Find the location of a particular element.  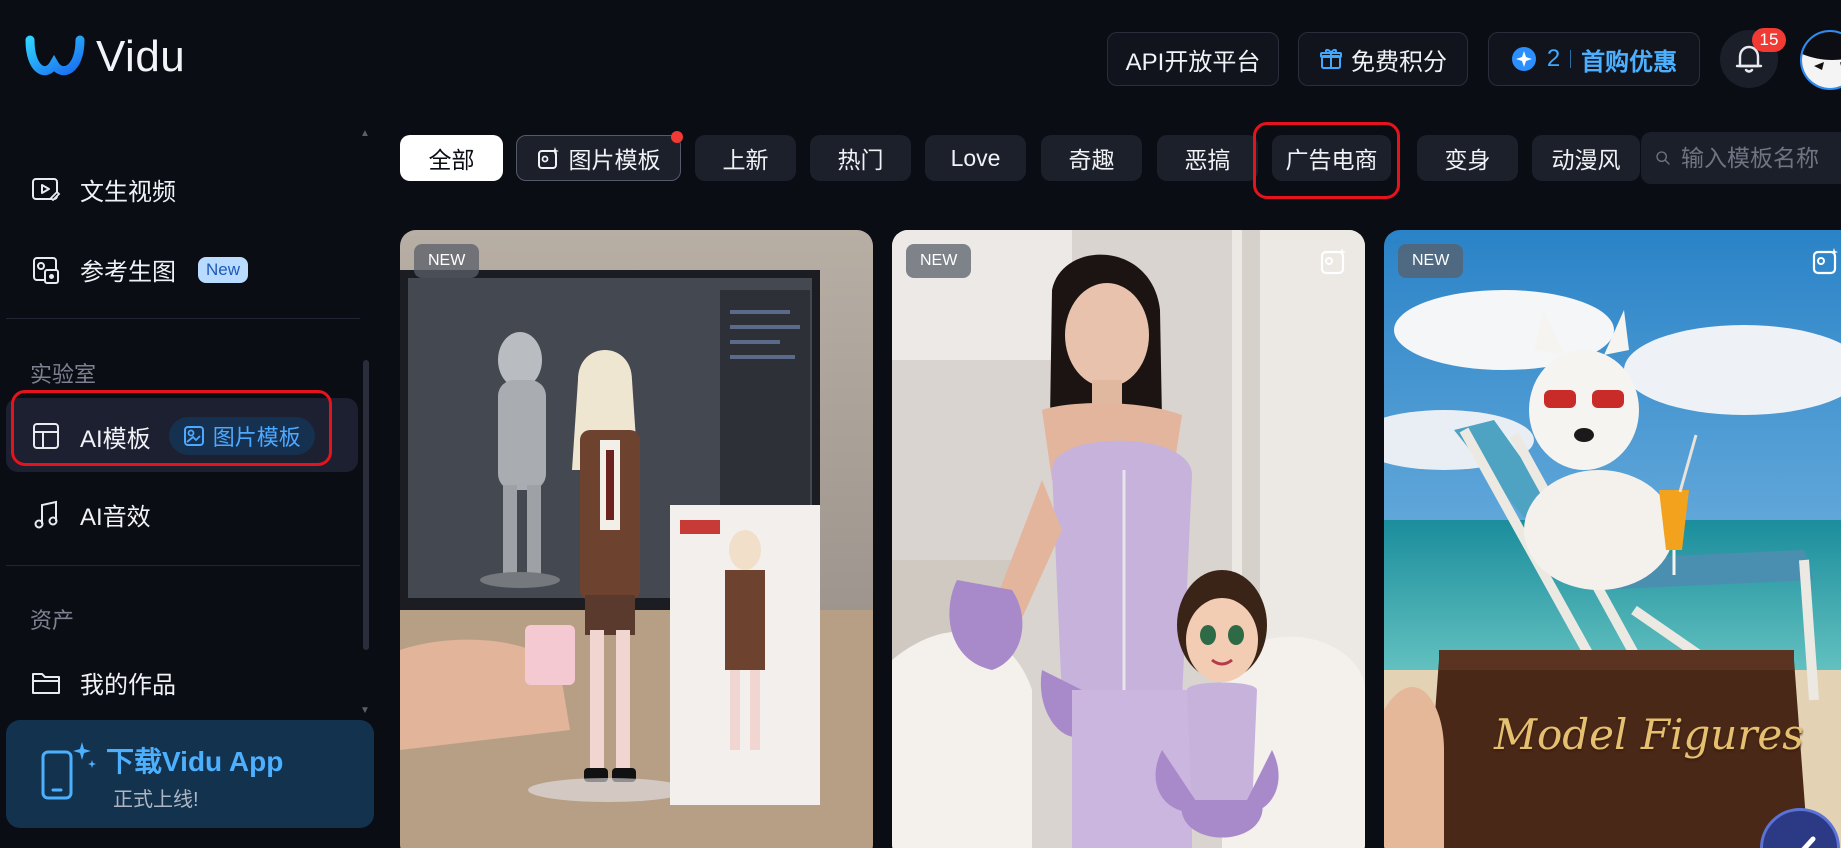

avatar-face-icon is located at coordinates (1821, 60).